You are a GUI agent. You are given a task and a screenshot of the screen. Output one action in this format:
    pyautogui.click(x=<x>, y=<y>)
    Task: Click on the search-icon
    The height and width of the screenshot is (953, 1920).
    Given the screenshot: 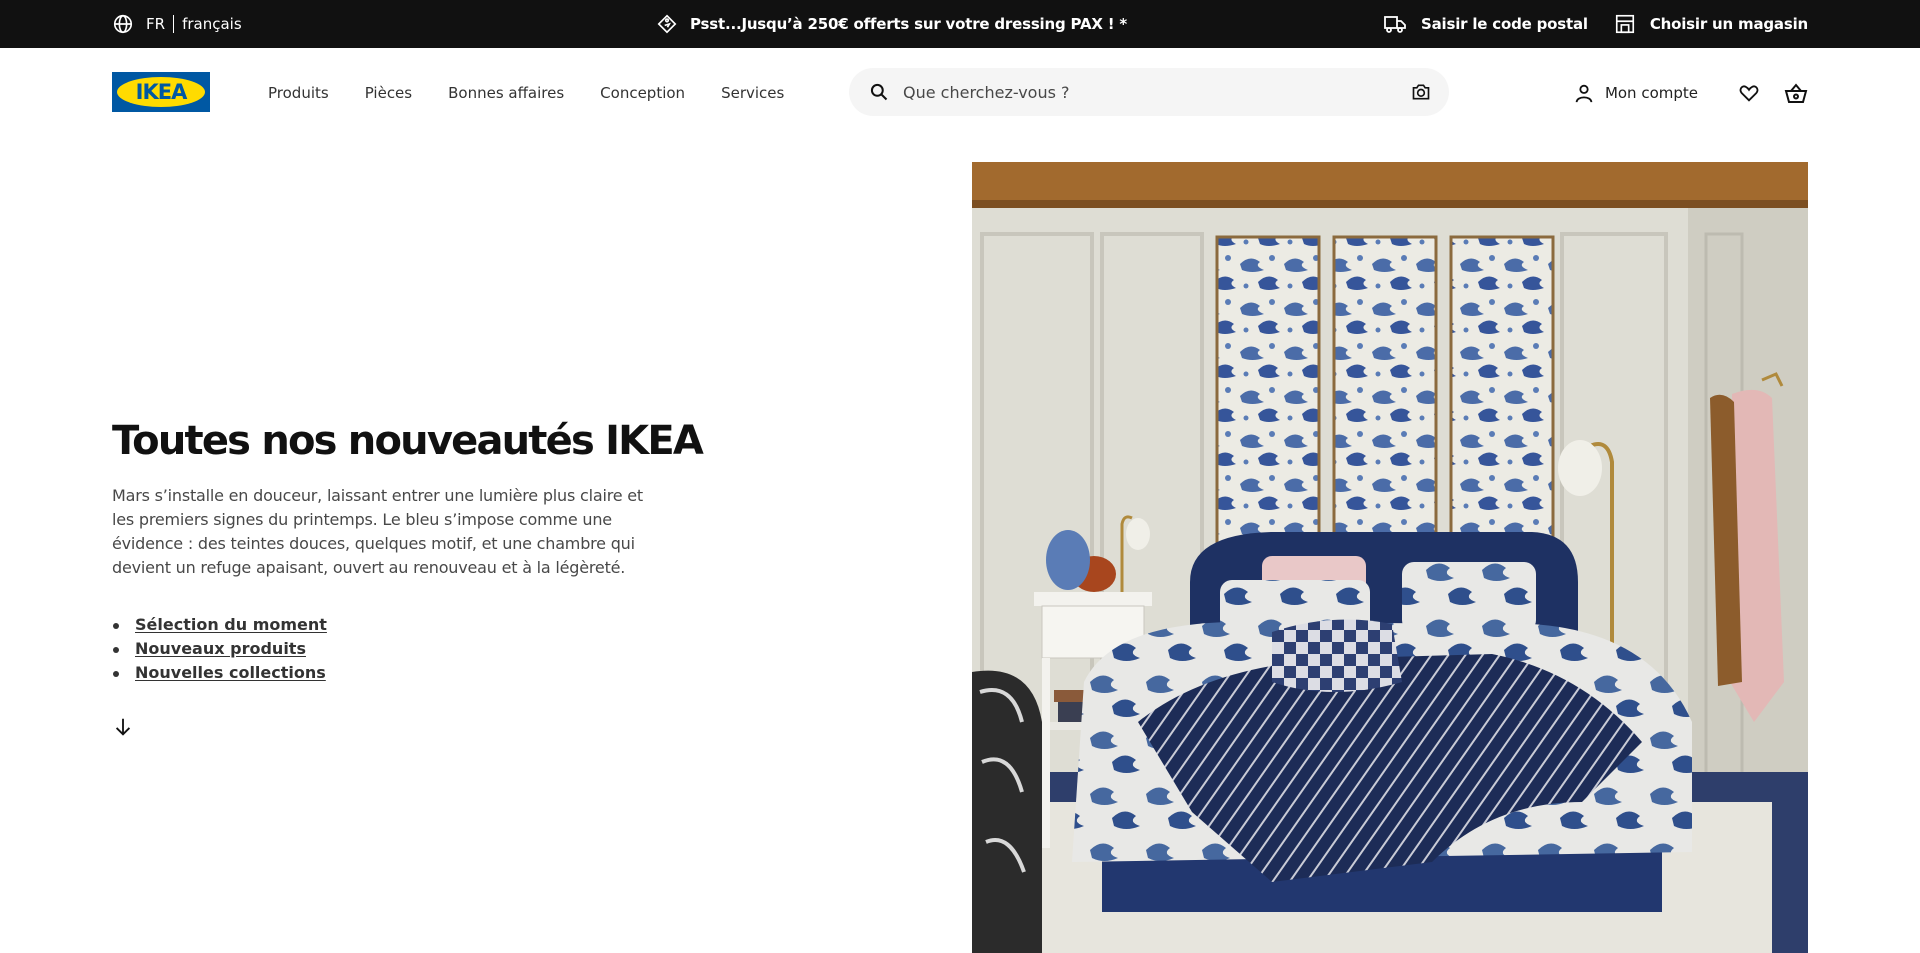 What is the action you would take?
    pyautogui.click(x=879, y=92)
    